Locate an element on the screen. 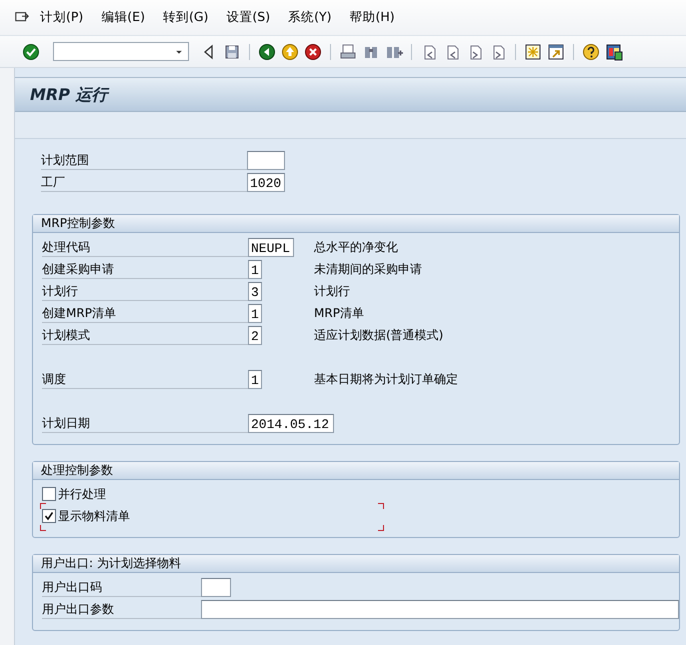 The width and height of the screenshot is (686, 645). menu-item: 设置(S) is located at coordinates (248, 17).